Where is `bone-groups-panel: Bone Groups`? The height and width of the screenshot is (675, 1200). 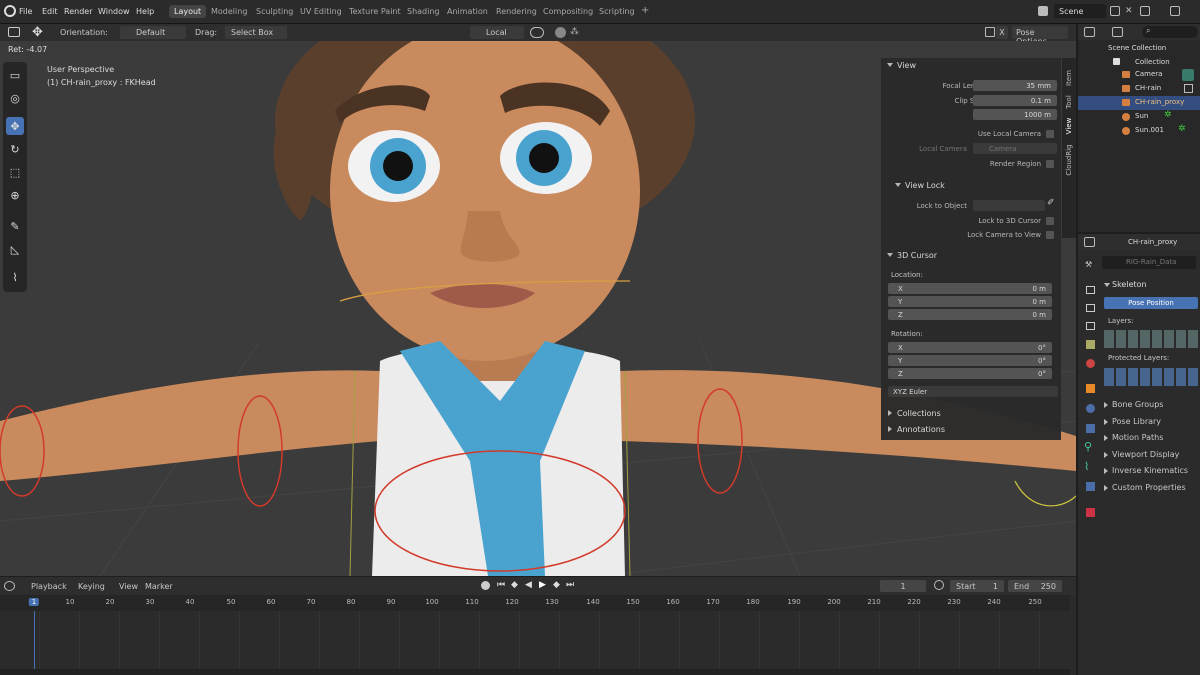
bone-groups-panel: Bone Groups is located at coordinates (1150, 405).